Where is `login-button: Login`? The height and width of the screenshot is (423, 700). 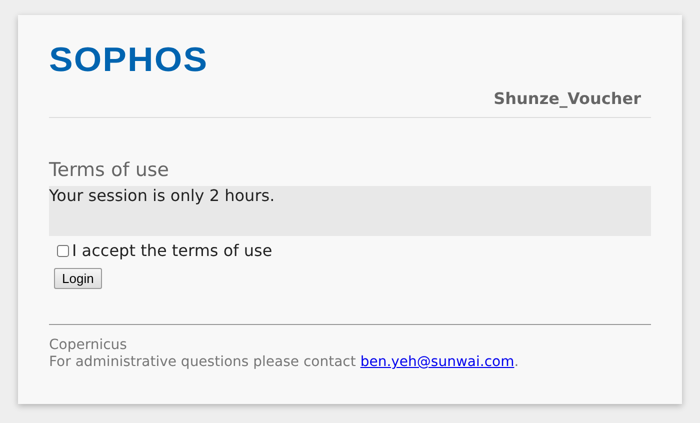 login-button: Login is located at coordinates (78, 278).